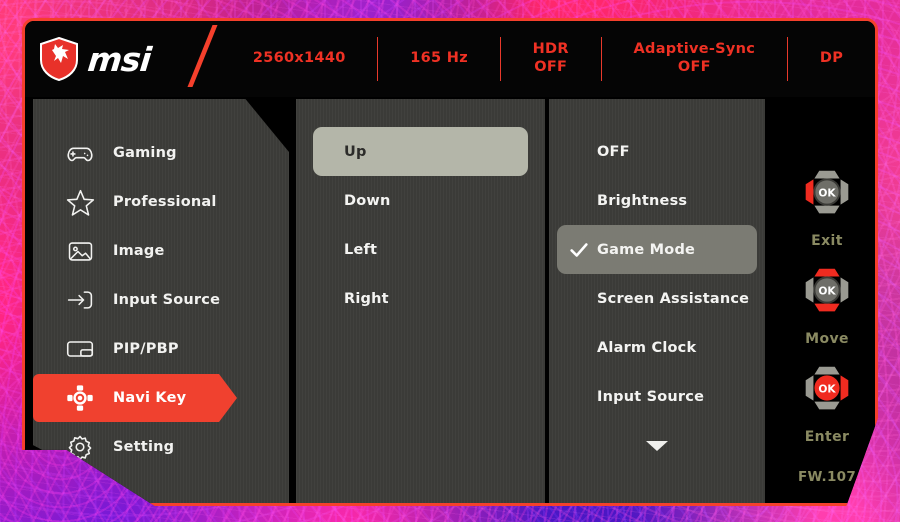 The height and width of the screenshot is (522, 900). I want to click on sidebar-item-label: Professional, so click(165, 202).